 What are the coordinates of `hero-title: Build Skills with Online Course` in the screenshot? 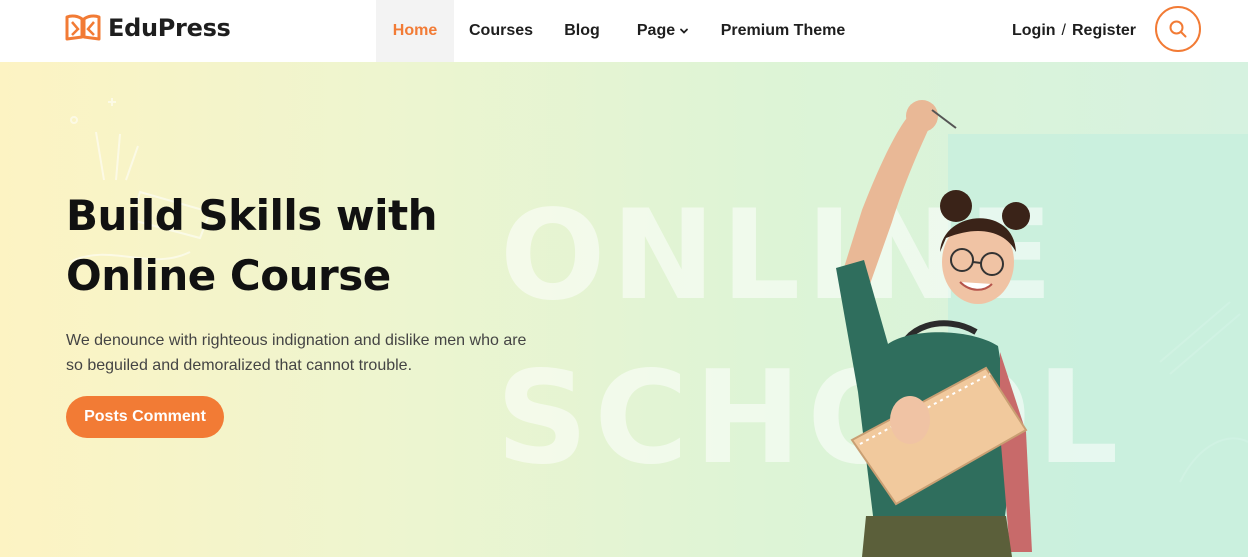 It's located at (296, 246).